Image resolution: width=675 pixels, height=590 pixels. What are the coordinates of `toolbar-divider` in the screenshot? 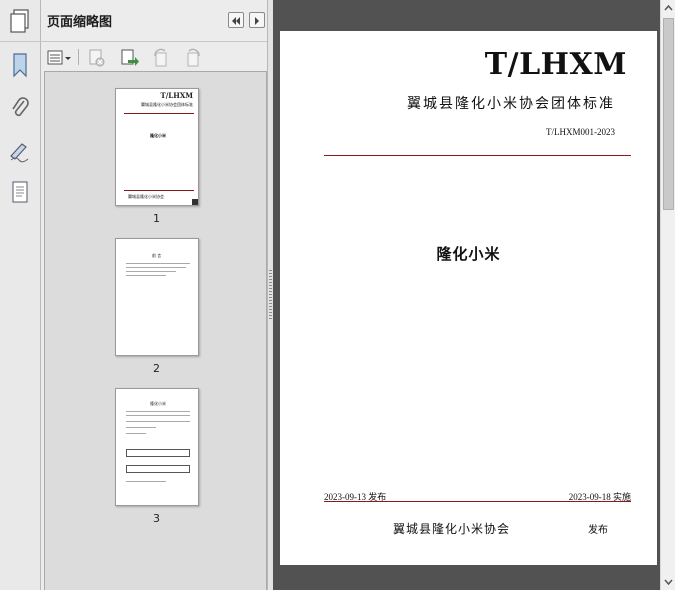 It's located at (78, 57).